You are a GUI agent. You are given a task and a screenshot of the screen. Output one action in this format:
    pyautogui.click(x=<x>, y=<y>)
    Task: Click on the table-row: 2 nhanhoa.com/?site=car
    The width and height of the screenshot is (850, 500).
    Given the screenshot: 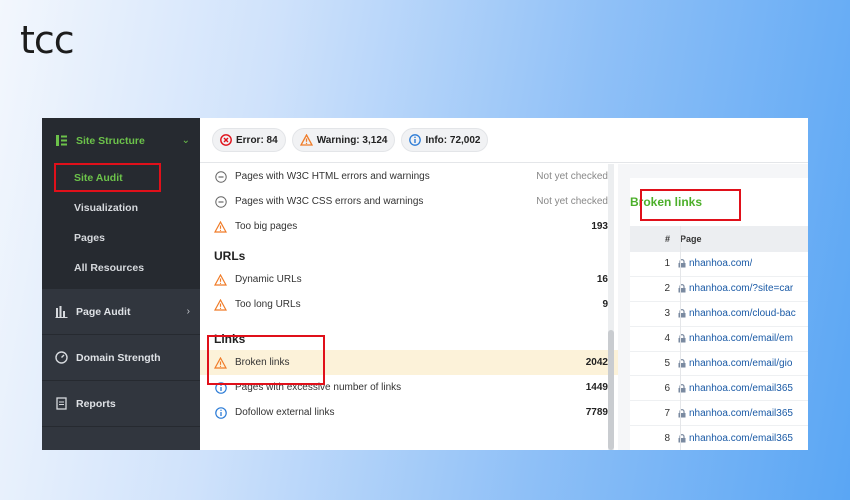 What is the action you would take?
    pyautogui.click(x=719, y=289)
    